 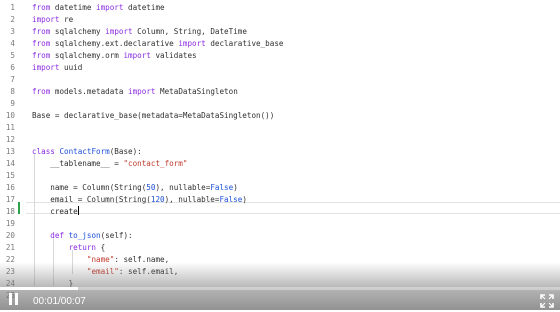 I want to click on code-token: sqlalchemy, so click(x=78, y=31).